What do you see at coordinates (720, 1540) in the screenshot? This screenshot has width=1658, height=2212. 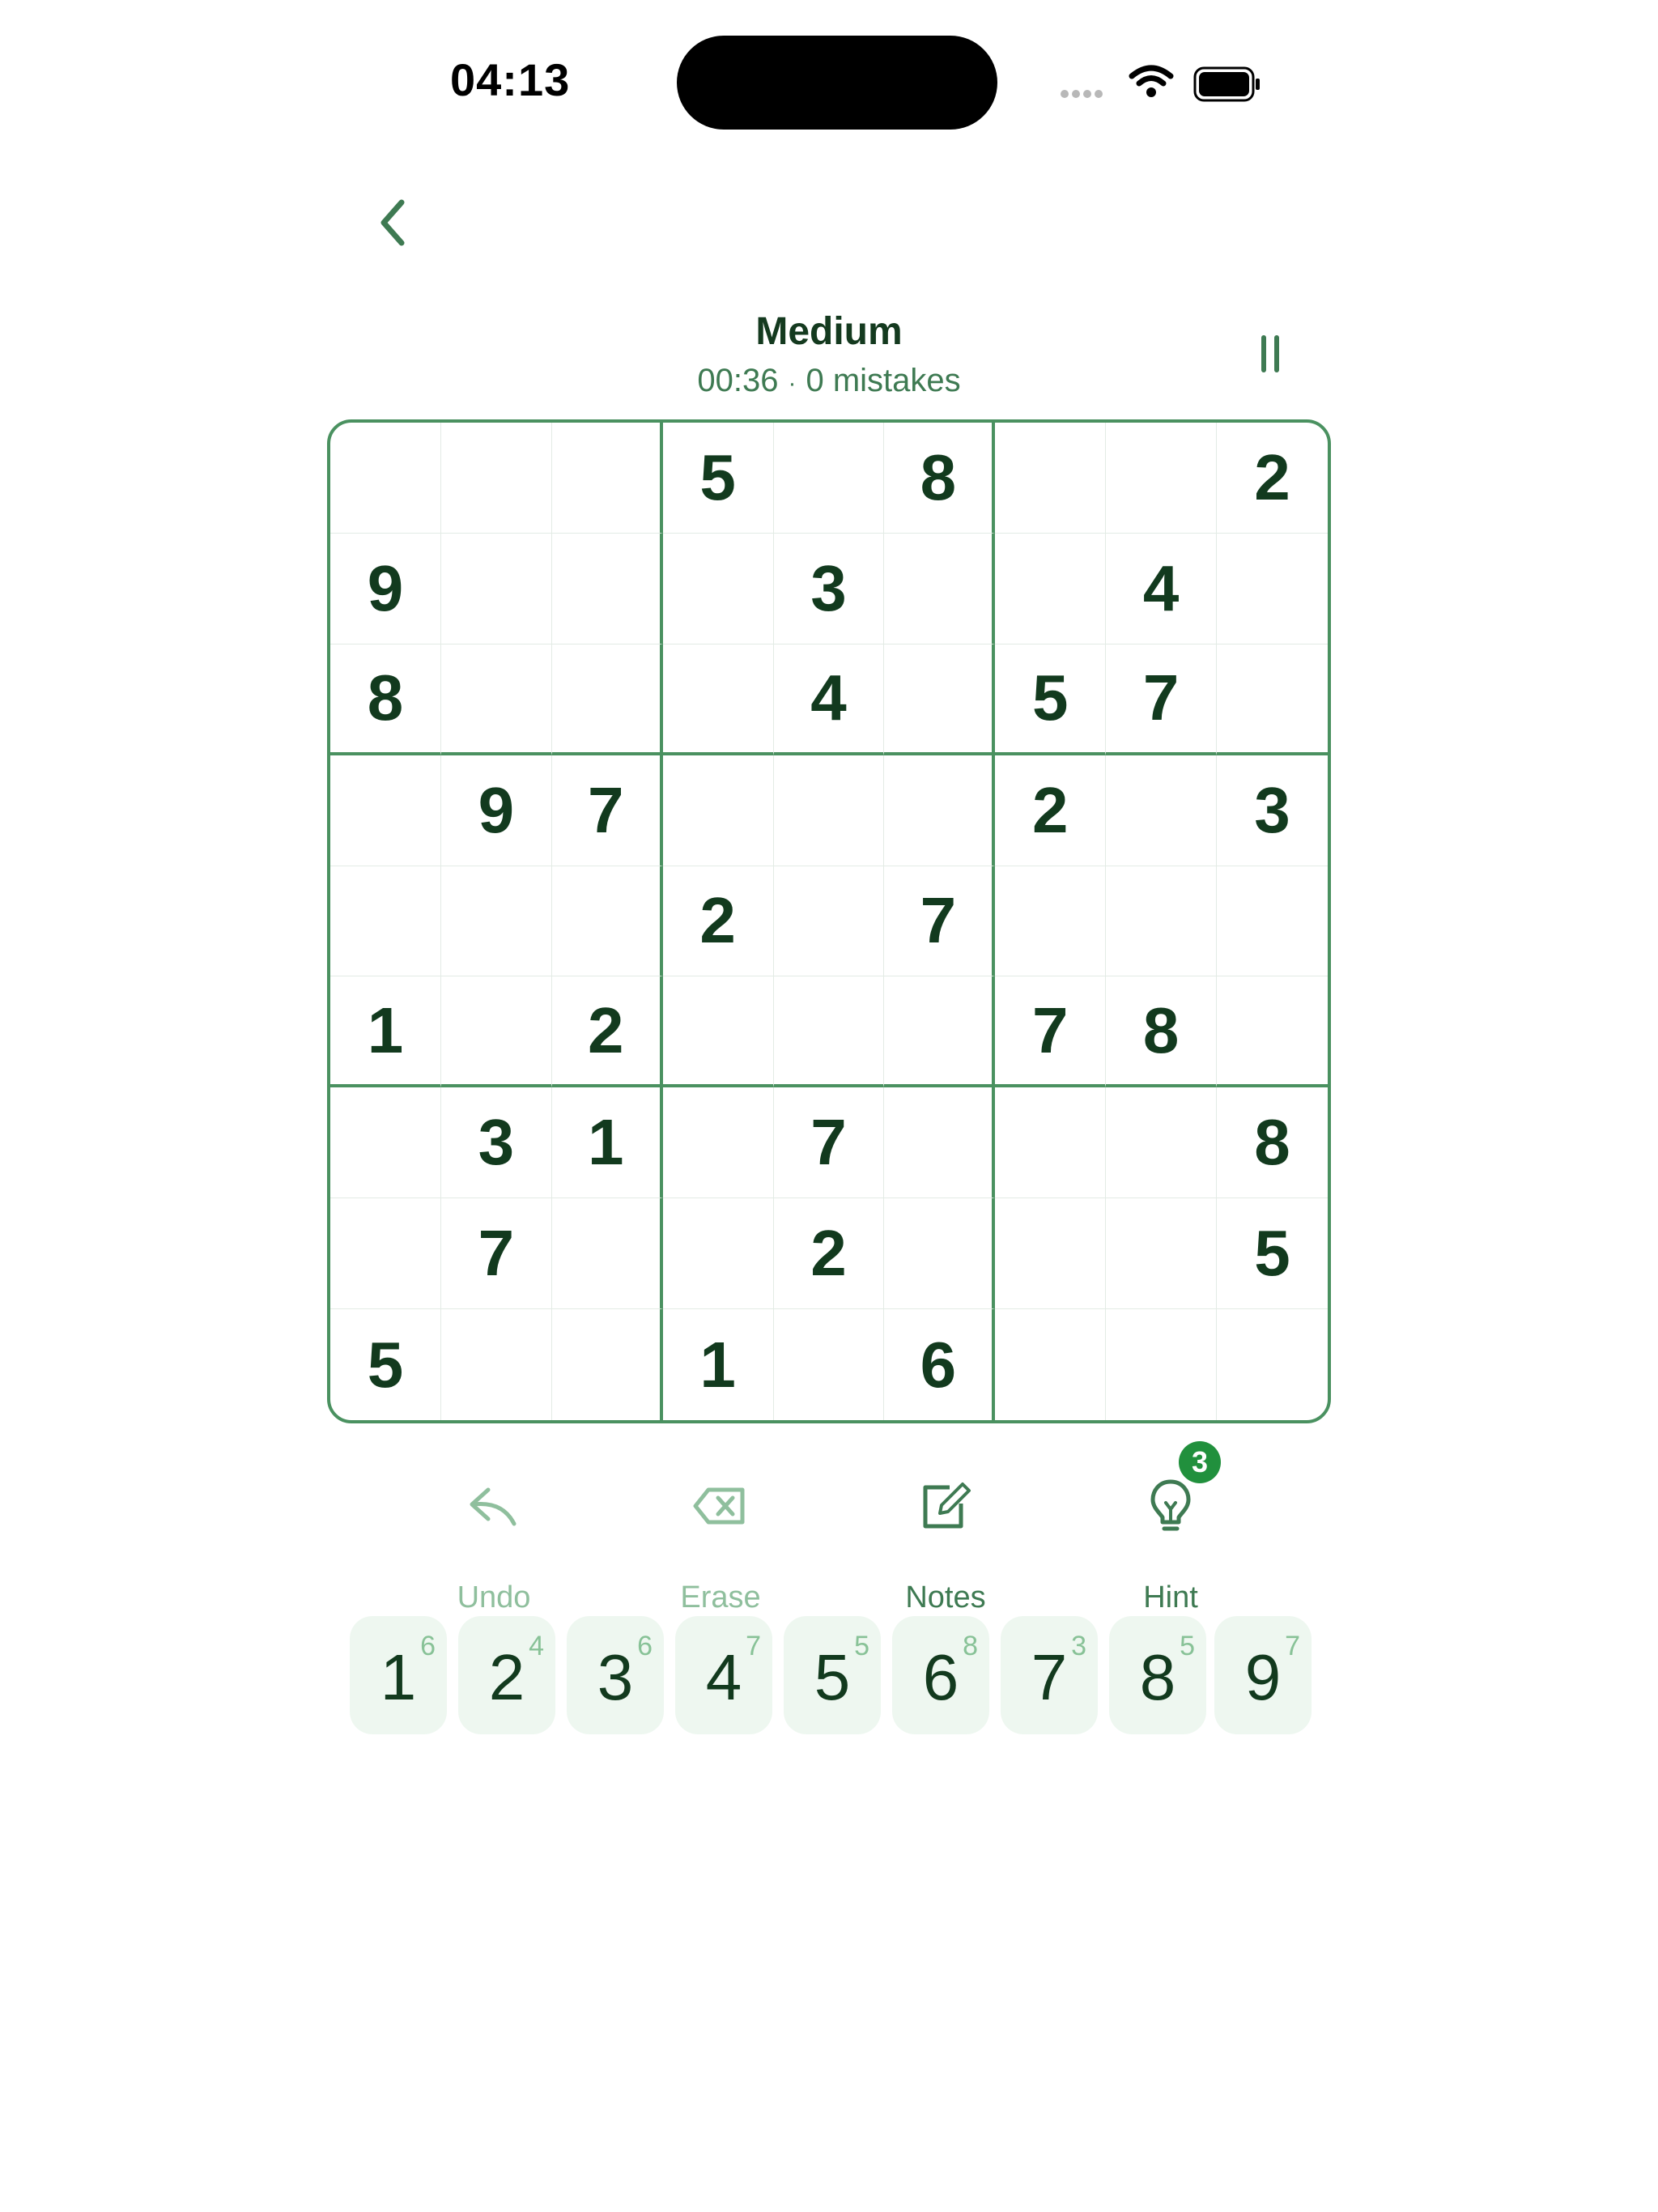 I see `erase-button: Erase` at bounding box center [720, 1540].